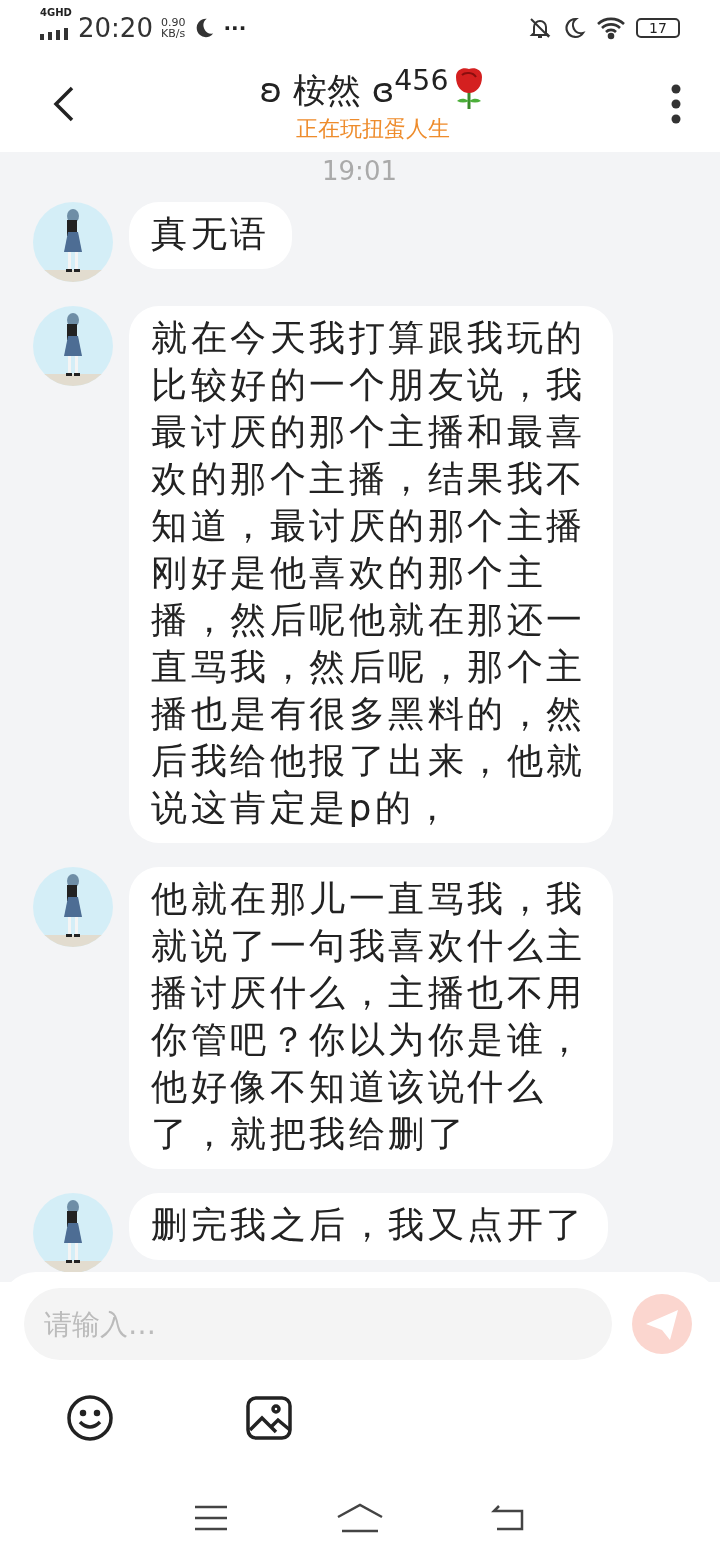  What do you see at coordinates (211, 1518) in the screenshot?
I see `menu-icon` at bounding box center [211, 1518].